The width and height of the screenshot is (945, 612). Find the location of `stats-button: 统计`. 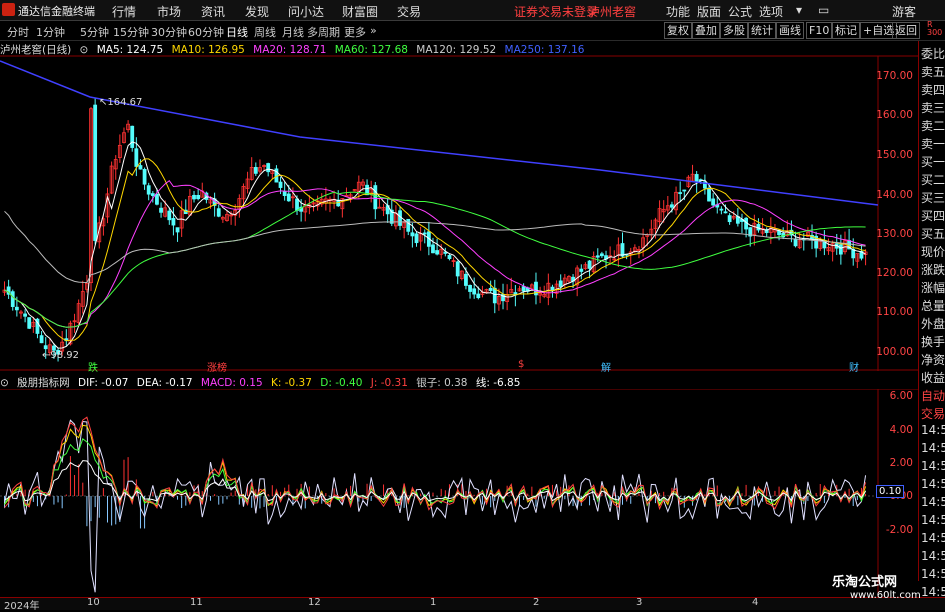

stats-button: 统计 is located at coordinates (762, 30).